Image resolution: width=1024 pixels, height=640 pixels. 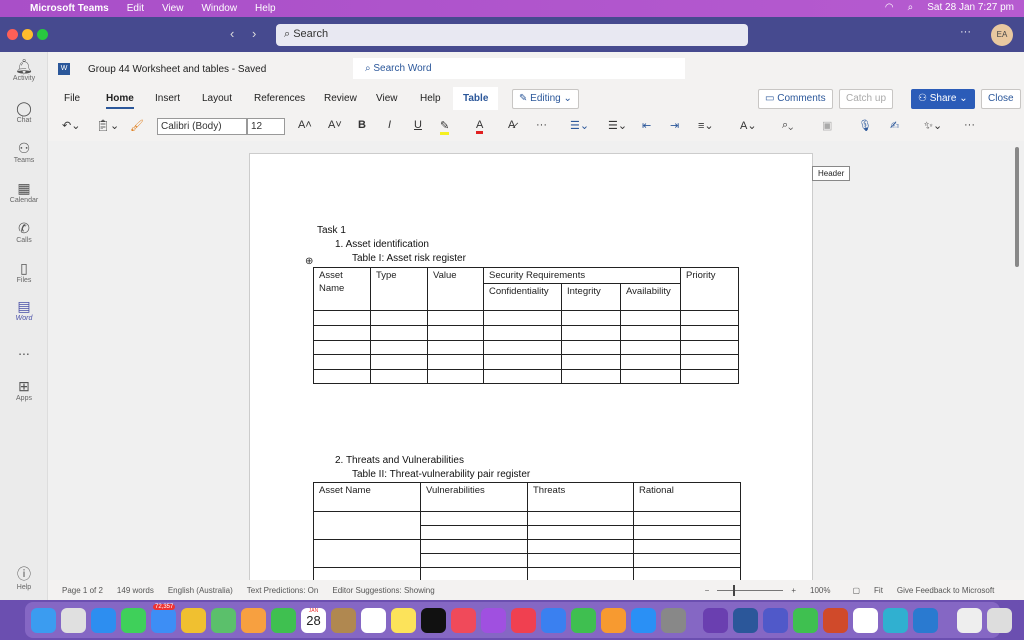 I want to click on format-painter-icon: 🖌︎, so click(x=137, y=125).